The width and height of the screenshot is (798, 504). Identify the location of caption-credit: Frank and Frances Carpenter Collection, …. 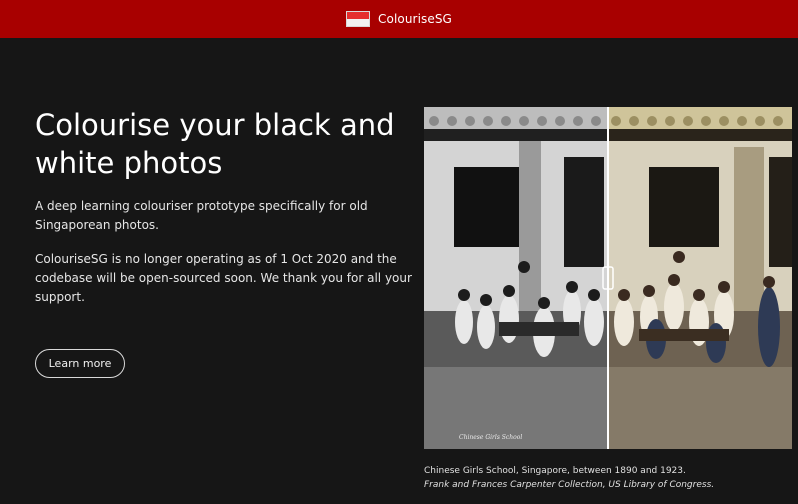
(569, 485).